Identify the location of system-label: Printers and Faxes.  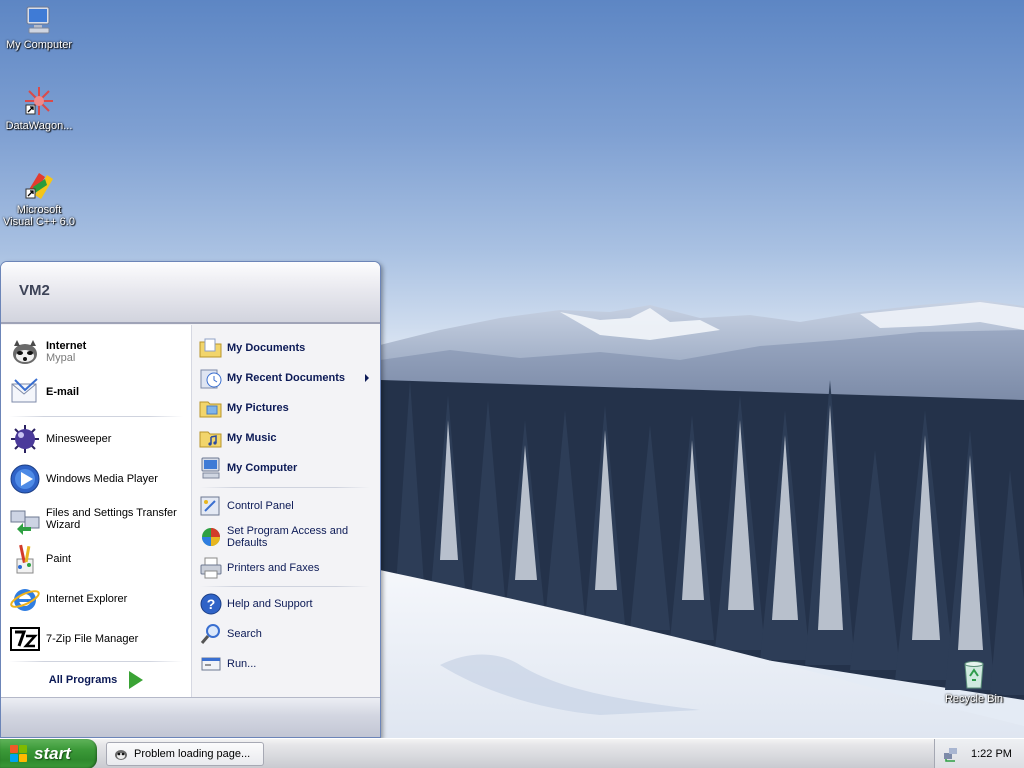
(273, 568).